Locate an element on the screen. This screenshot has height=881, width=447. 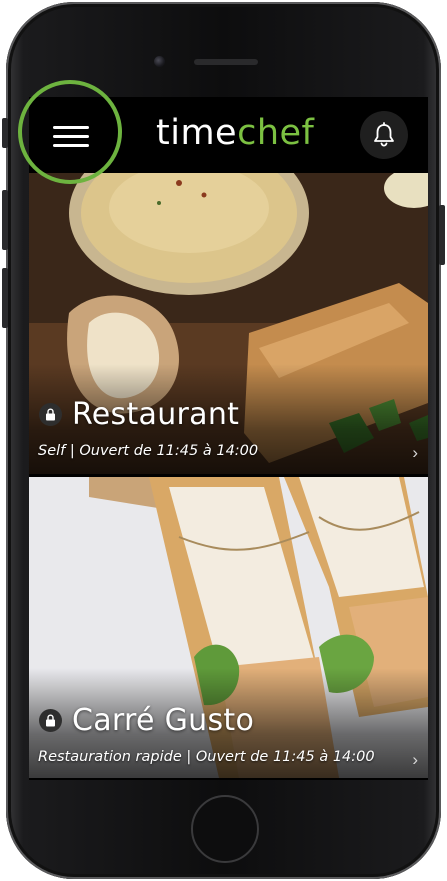
timechef-logo: timechef is located at coordinates (235, 133).